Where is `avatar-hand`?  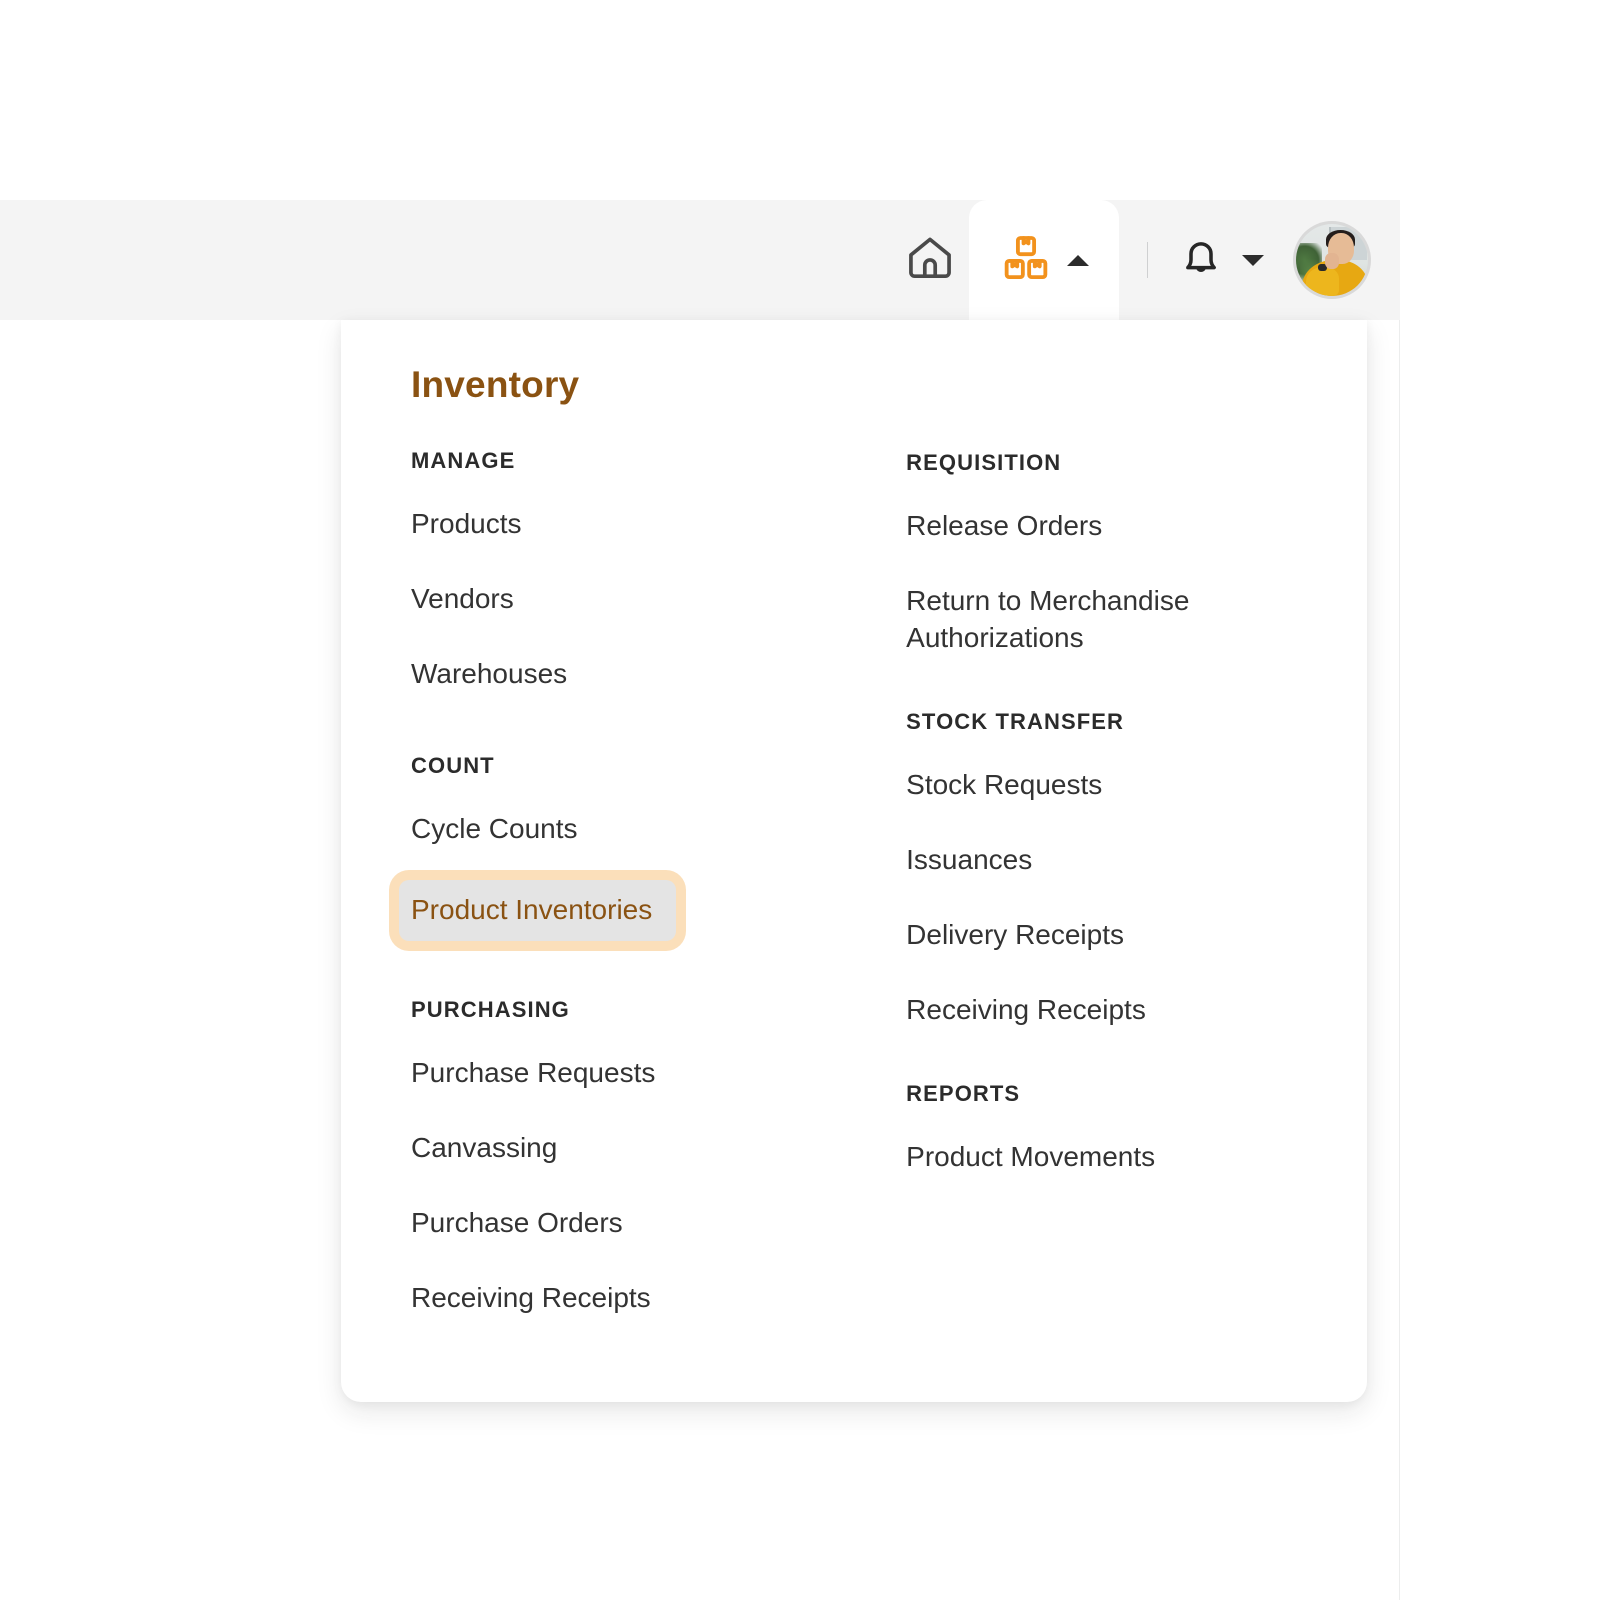
avatar-hand is located at coordinates (1332, 260).